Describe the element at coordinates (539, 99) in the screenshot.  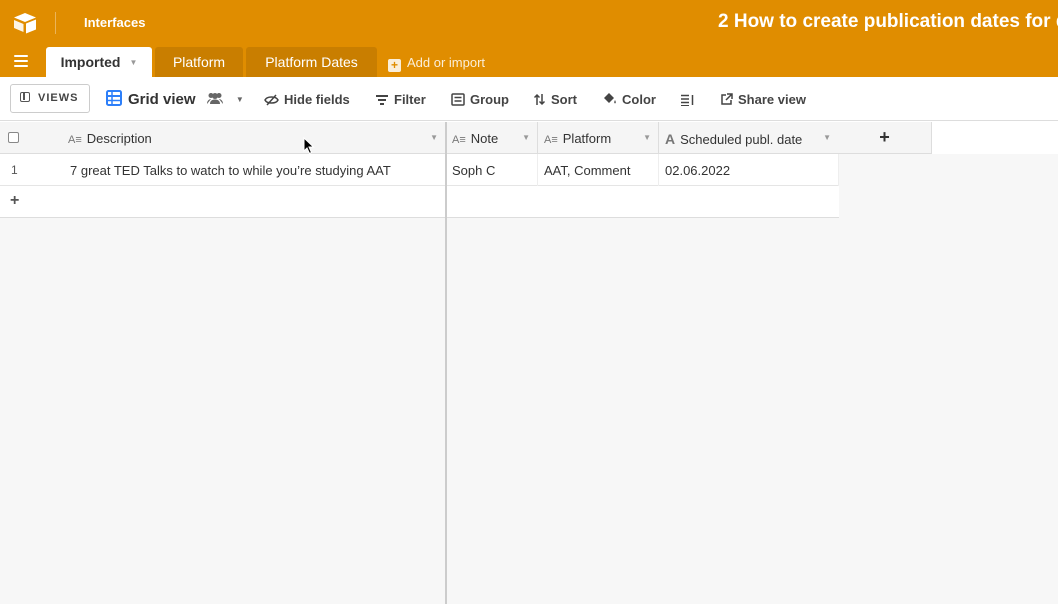
I see `sort-icon` at that location.